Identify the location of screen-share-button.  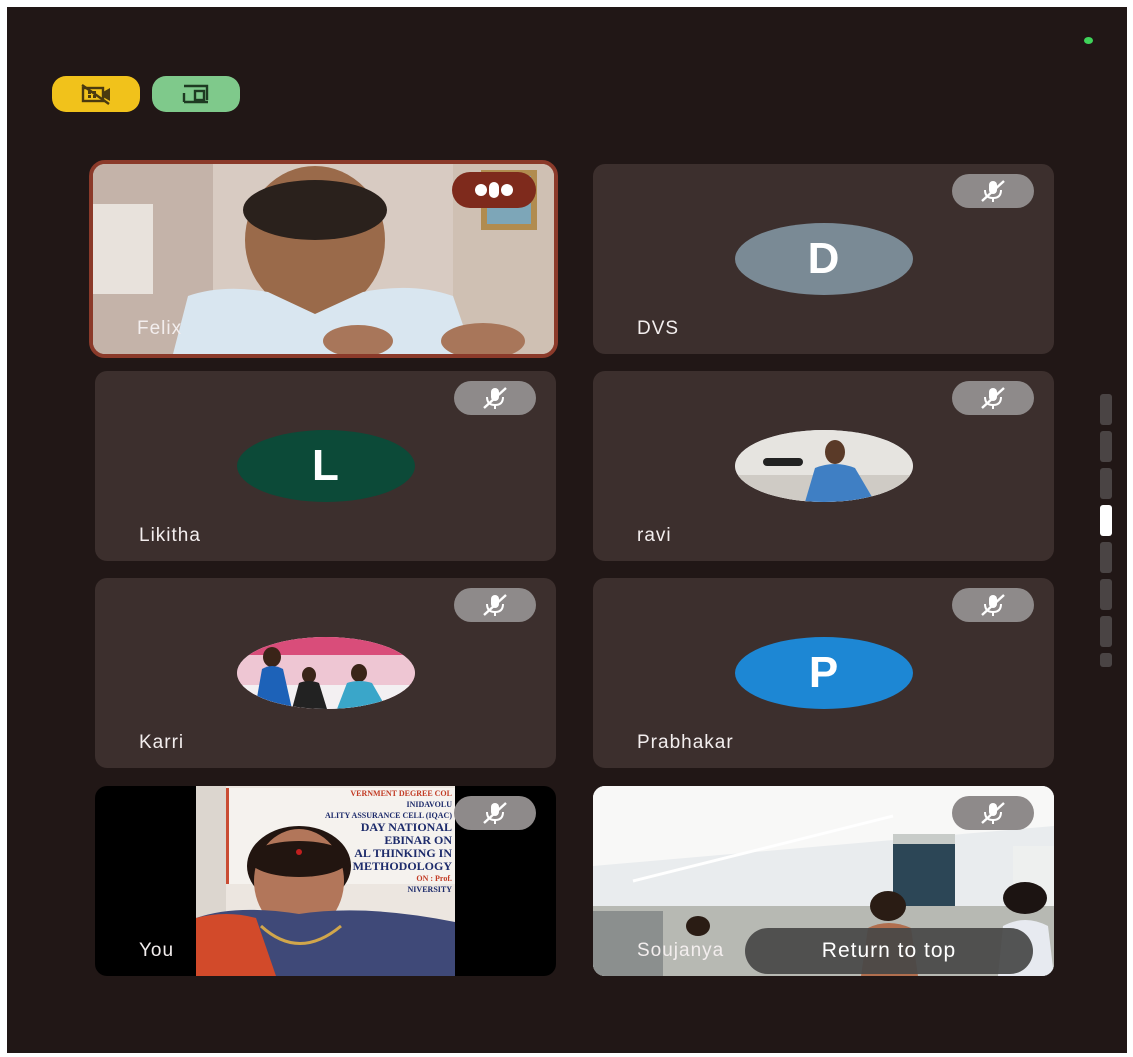
(196, 94).